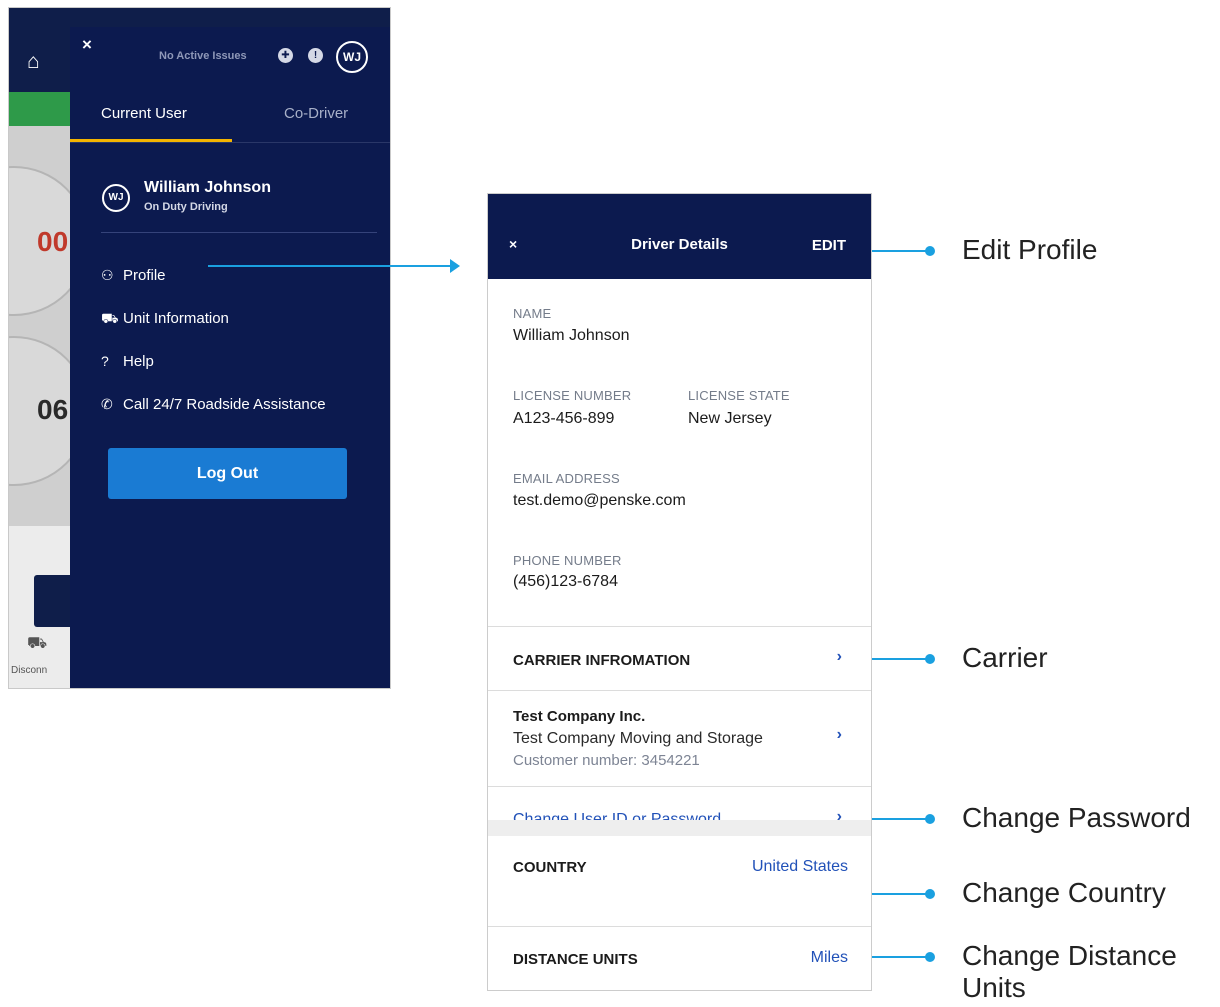 This screenshot has height=1007, width=1220. I want to click on name-label: NAME, so click(532, 313).